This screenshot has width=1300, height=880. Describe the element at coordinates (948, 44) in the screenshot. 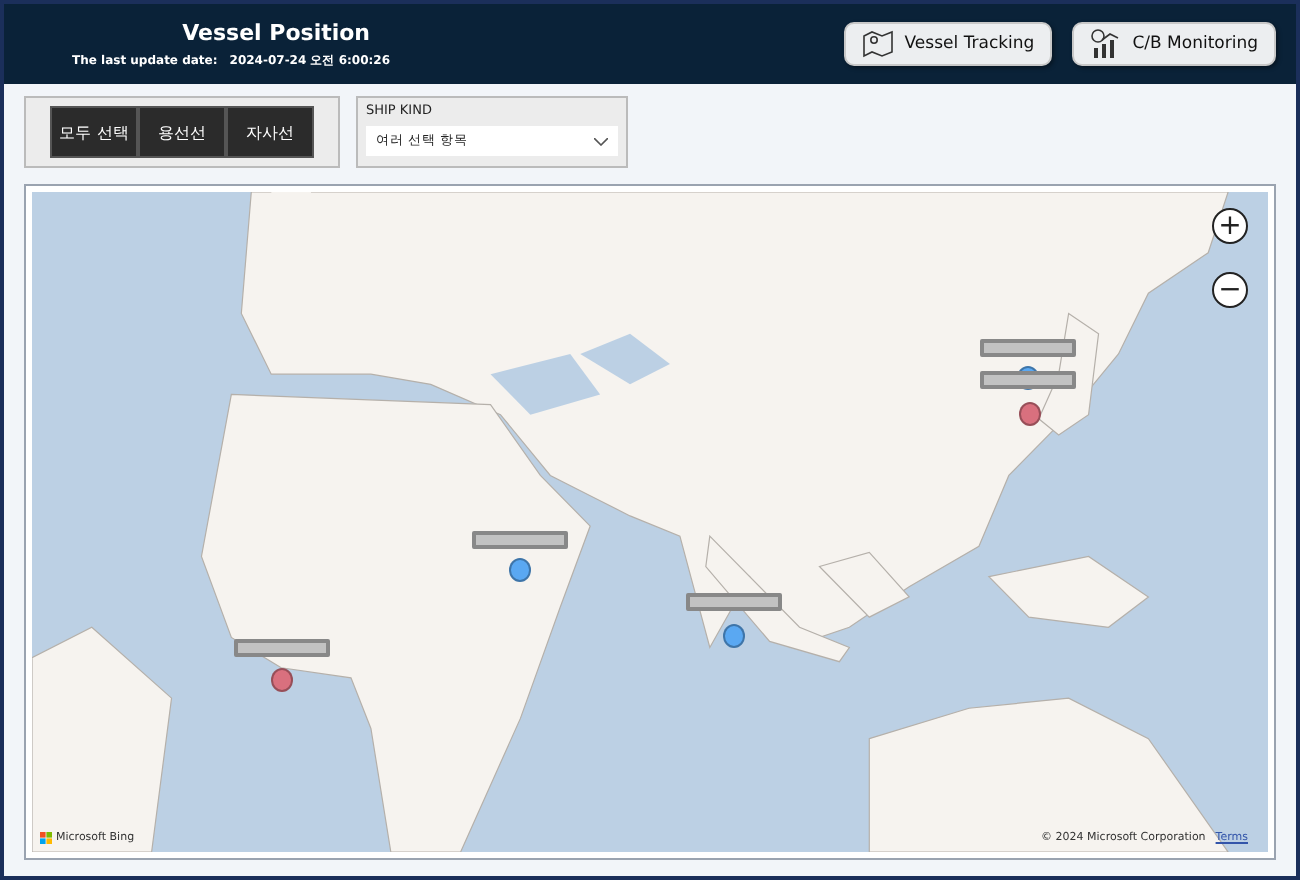

I see `nav-button: Vessel Tracking` at that location.